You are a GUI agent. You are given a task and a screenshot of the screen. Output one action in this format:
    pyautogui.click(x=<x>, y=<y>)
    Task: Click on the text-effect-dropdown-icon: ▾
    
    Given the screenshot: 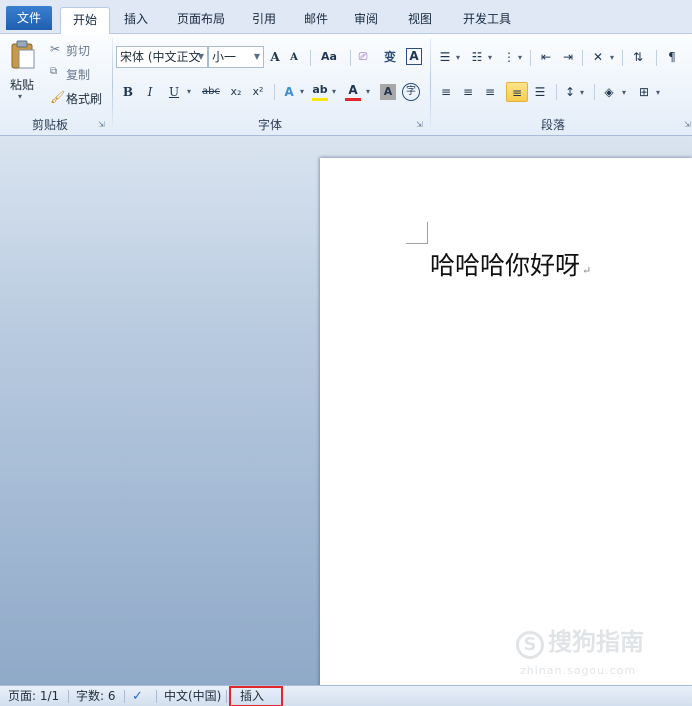 What is the action you would take?
    pyautogui.click(x=302, y=92)
    